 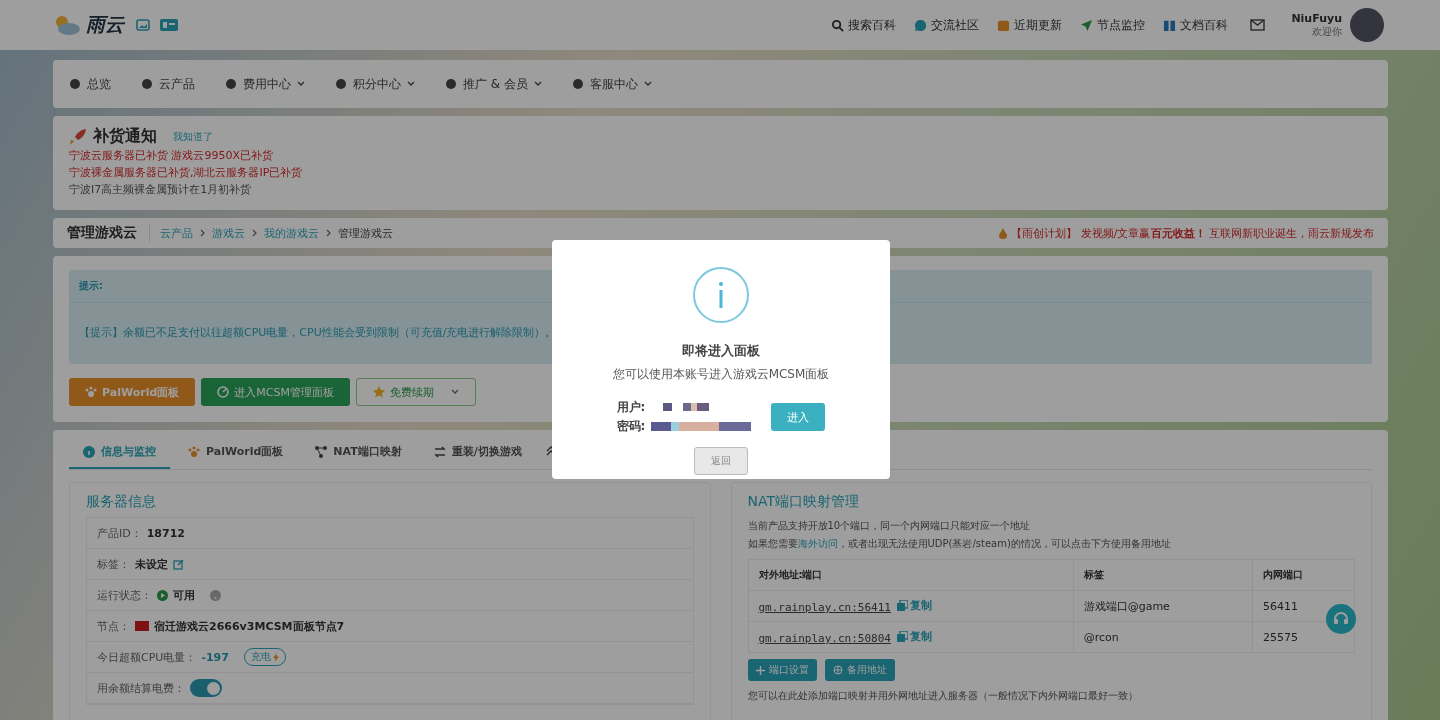 I want to click on menu-item: 推广 & 会员, so click(x=493, y=84).